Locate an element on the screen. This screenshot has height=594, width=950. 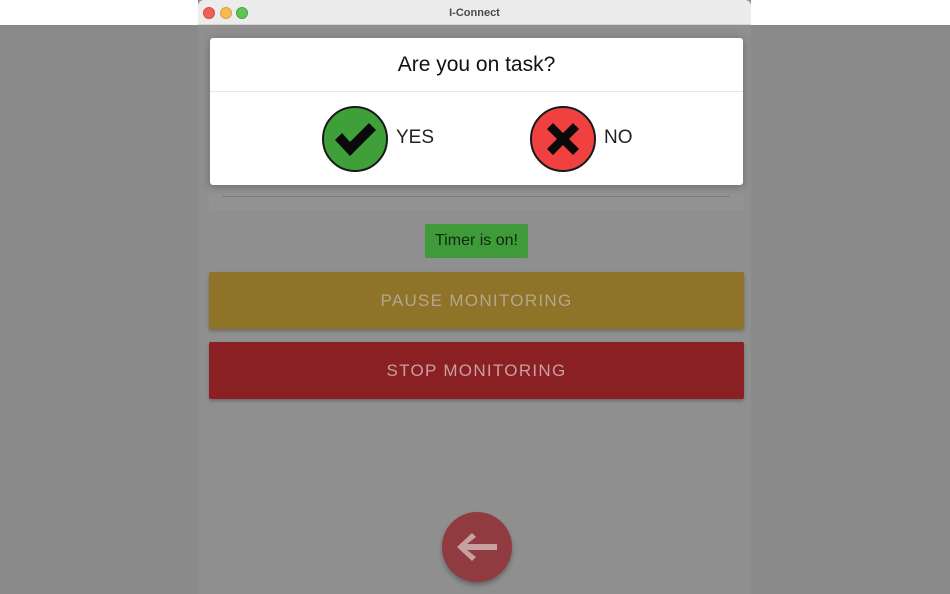
window-title: I-Connect is located at coordinates (474, 13).